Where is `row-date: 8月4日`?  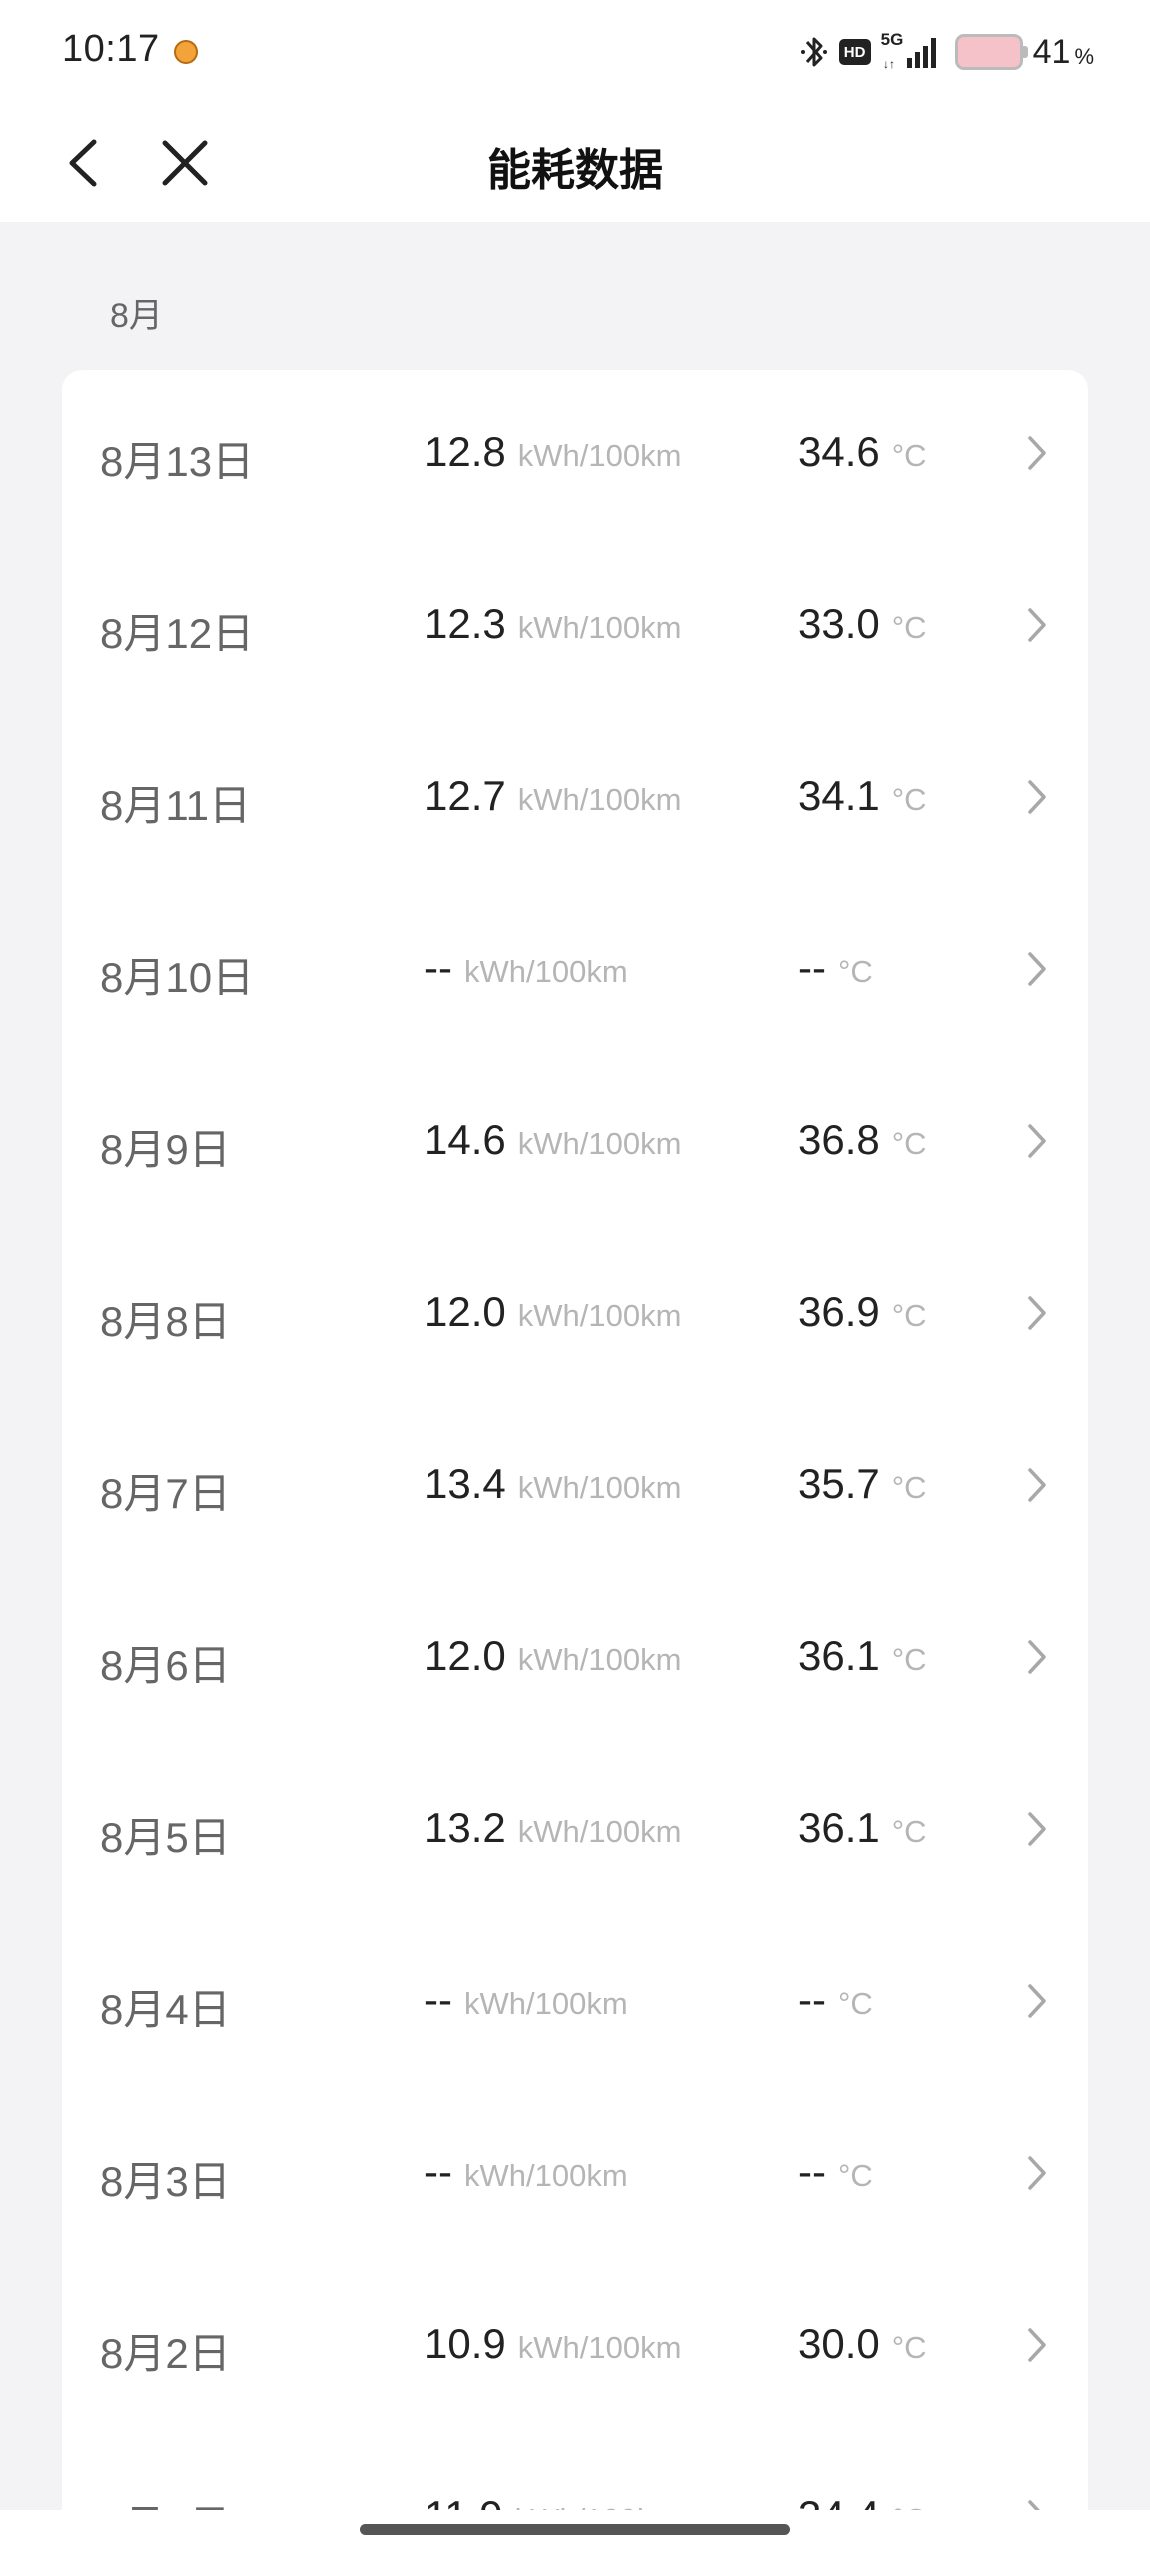
row-date: 8月4日 is located at coordinates (165, 2009).